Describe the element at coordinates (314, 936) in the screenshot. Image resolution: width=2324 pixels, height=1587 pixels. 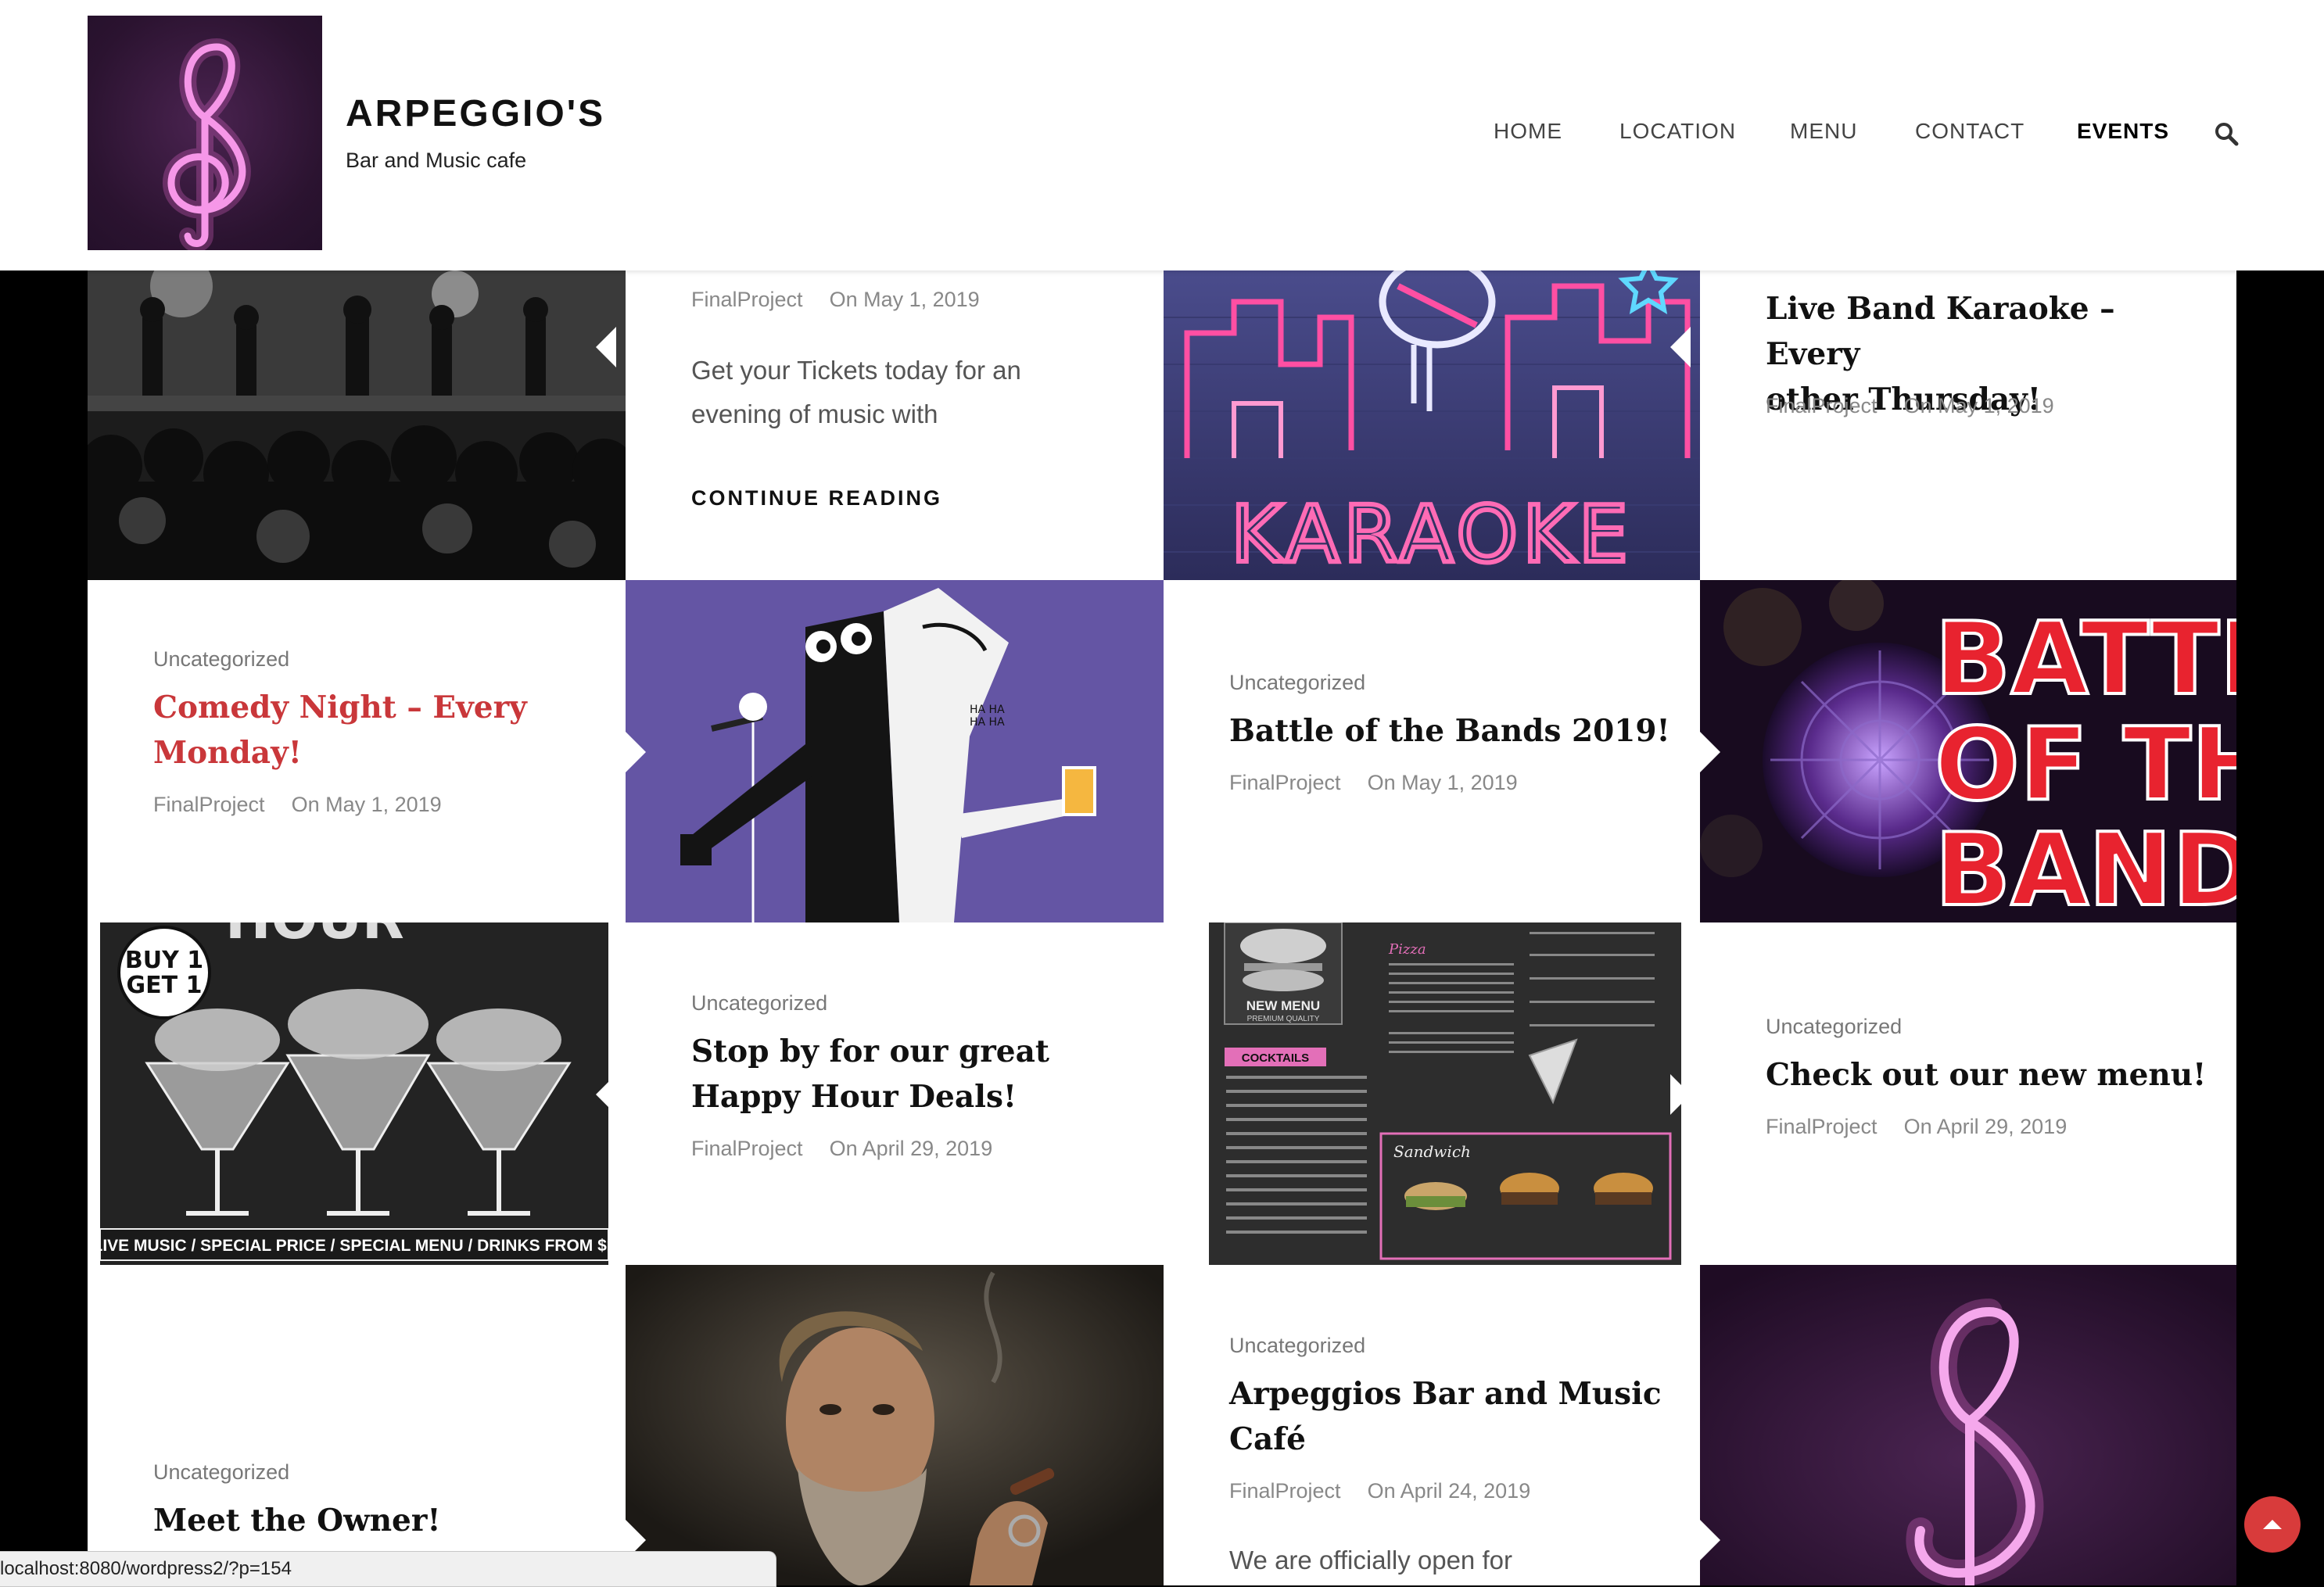
I see `happy-hour-top-text: HOUR` at that location.